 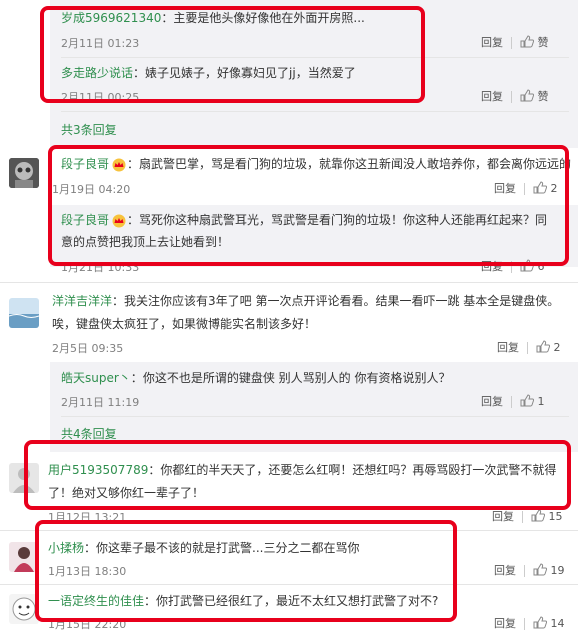 I want to click on reply-actions: 回复 14, so click(x=529, y=623).